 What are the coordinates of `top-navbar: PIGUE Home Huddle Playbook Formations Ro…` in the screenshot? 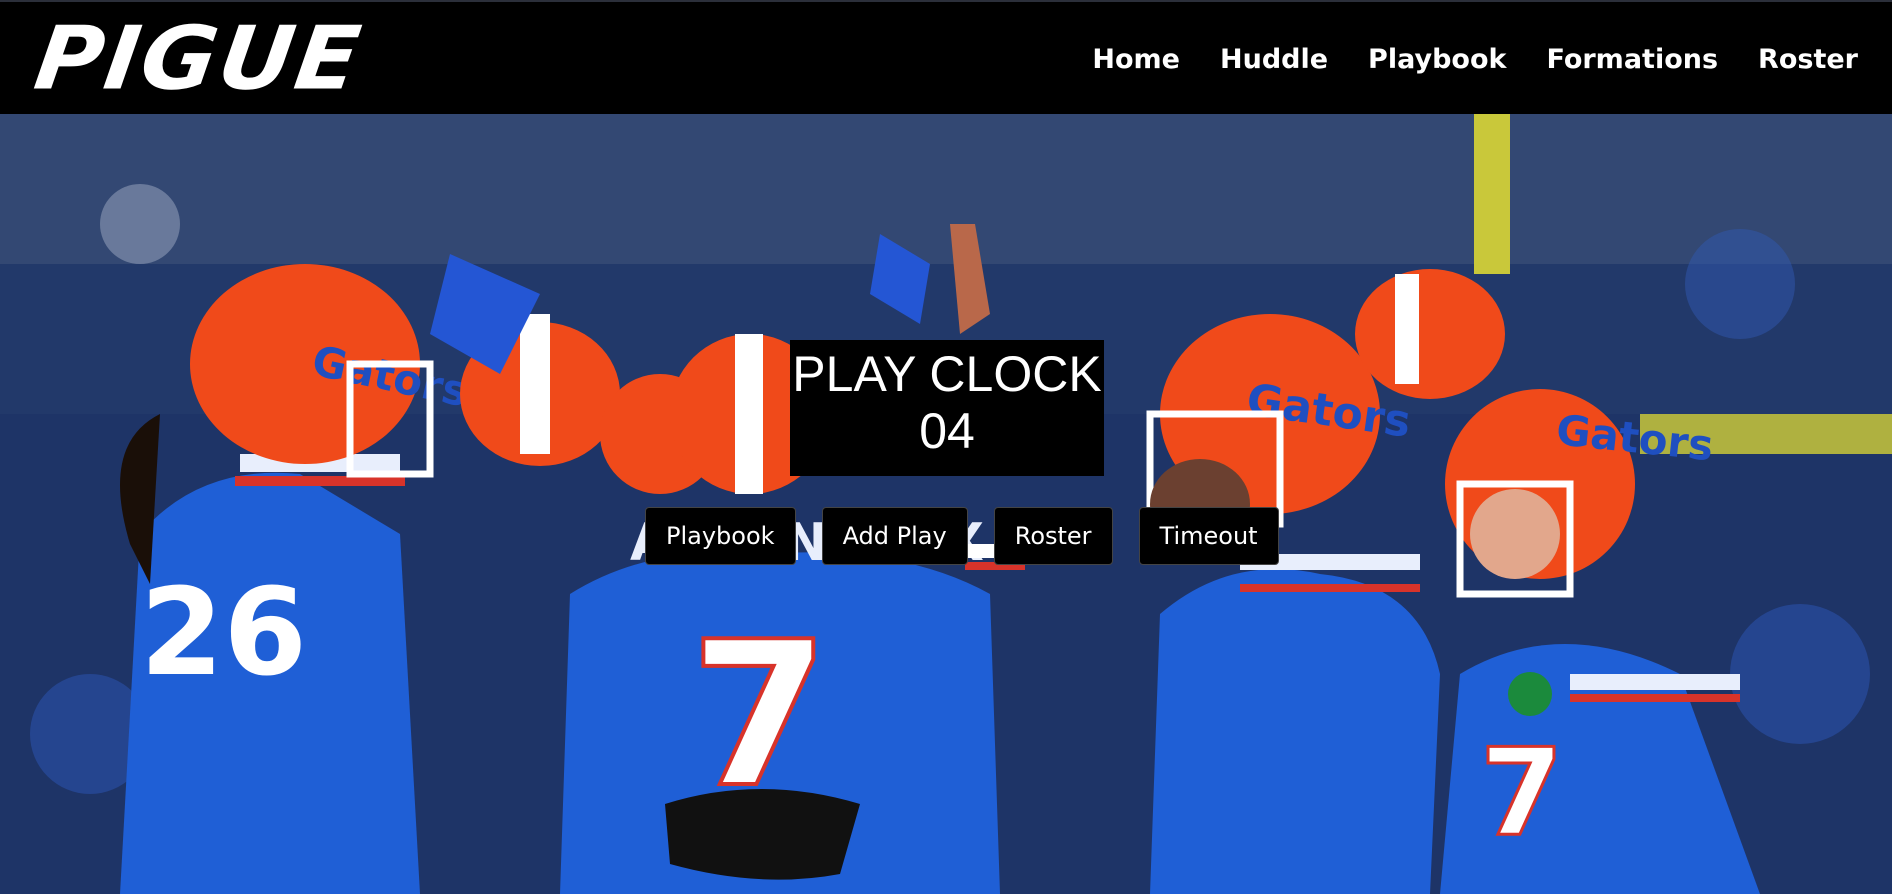 It's located at (946, 57).